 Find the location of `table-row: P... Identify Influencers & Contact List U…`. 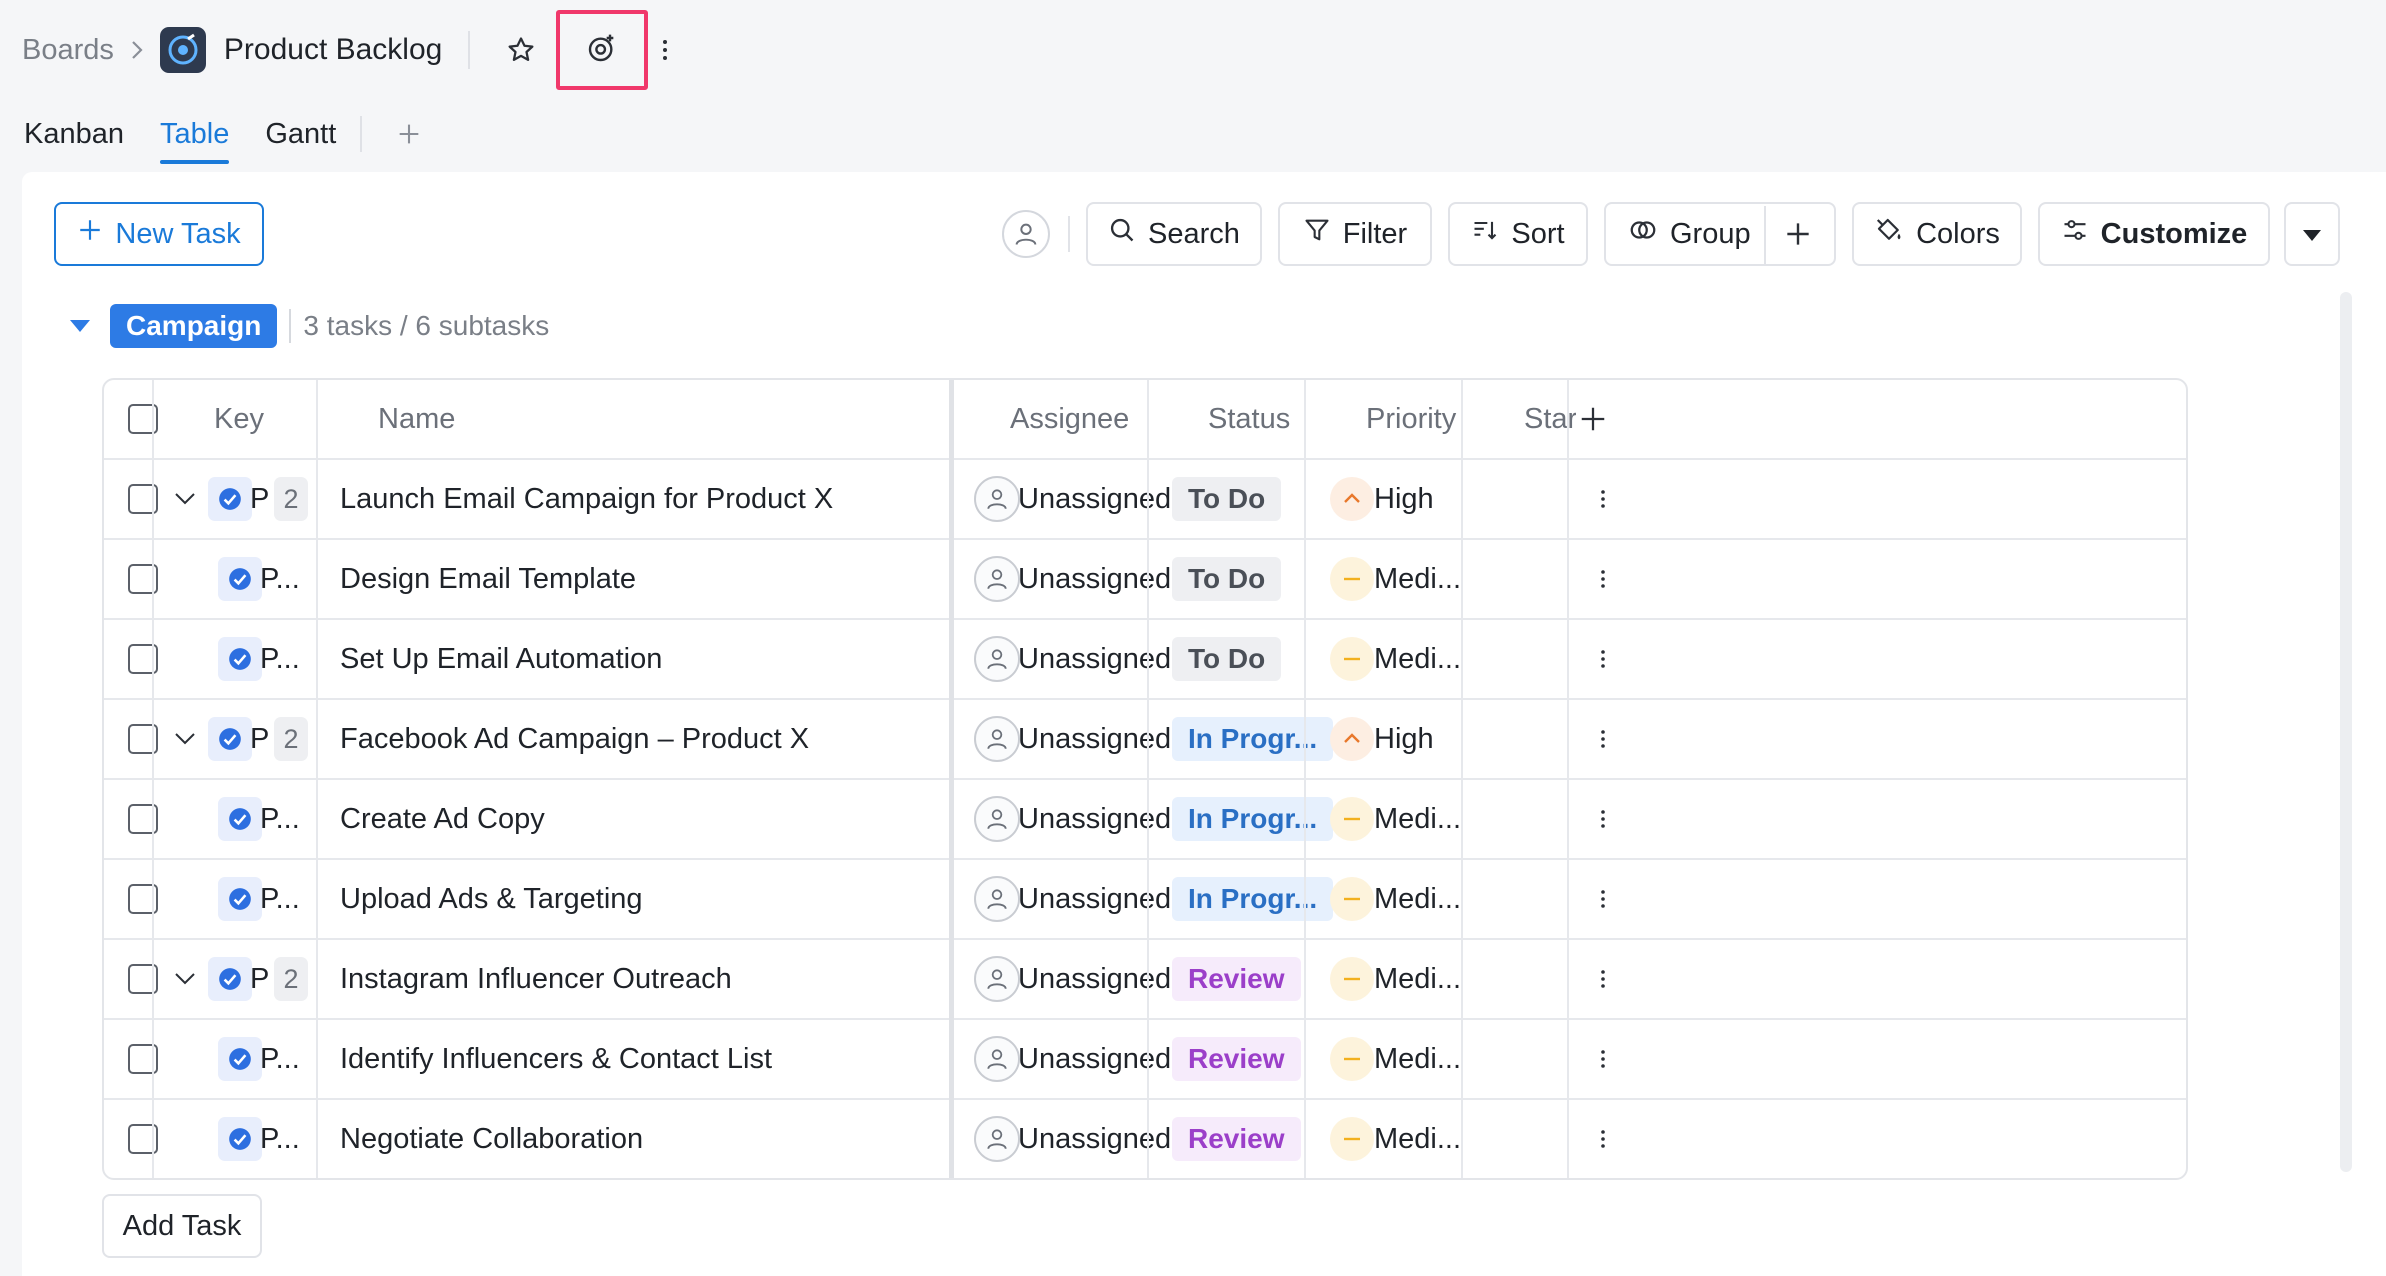

table-row: P... Identify Influencers & Contact List U… is located at coordinates (1145, 1060).